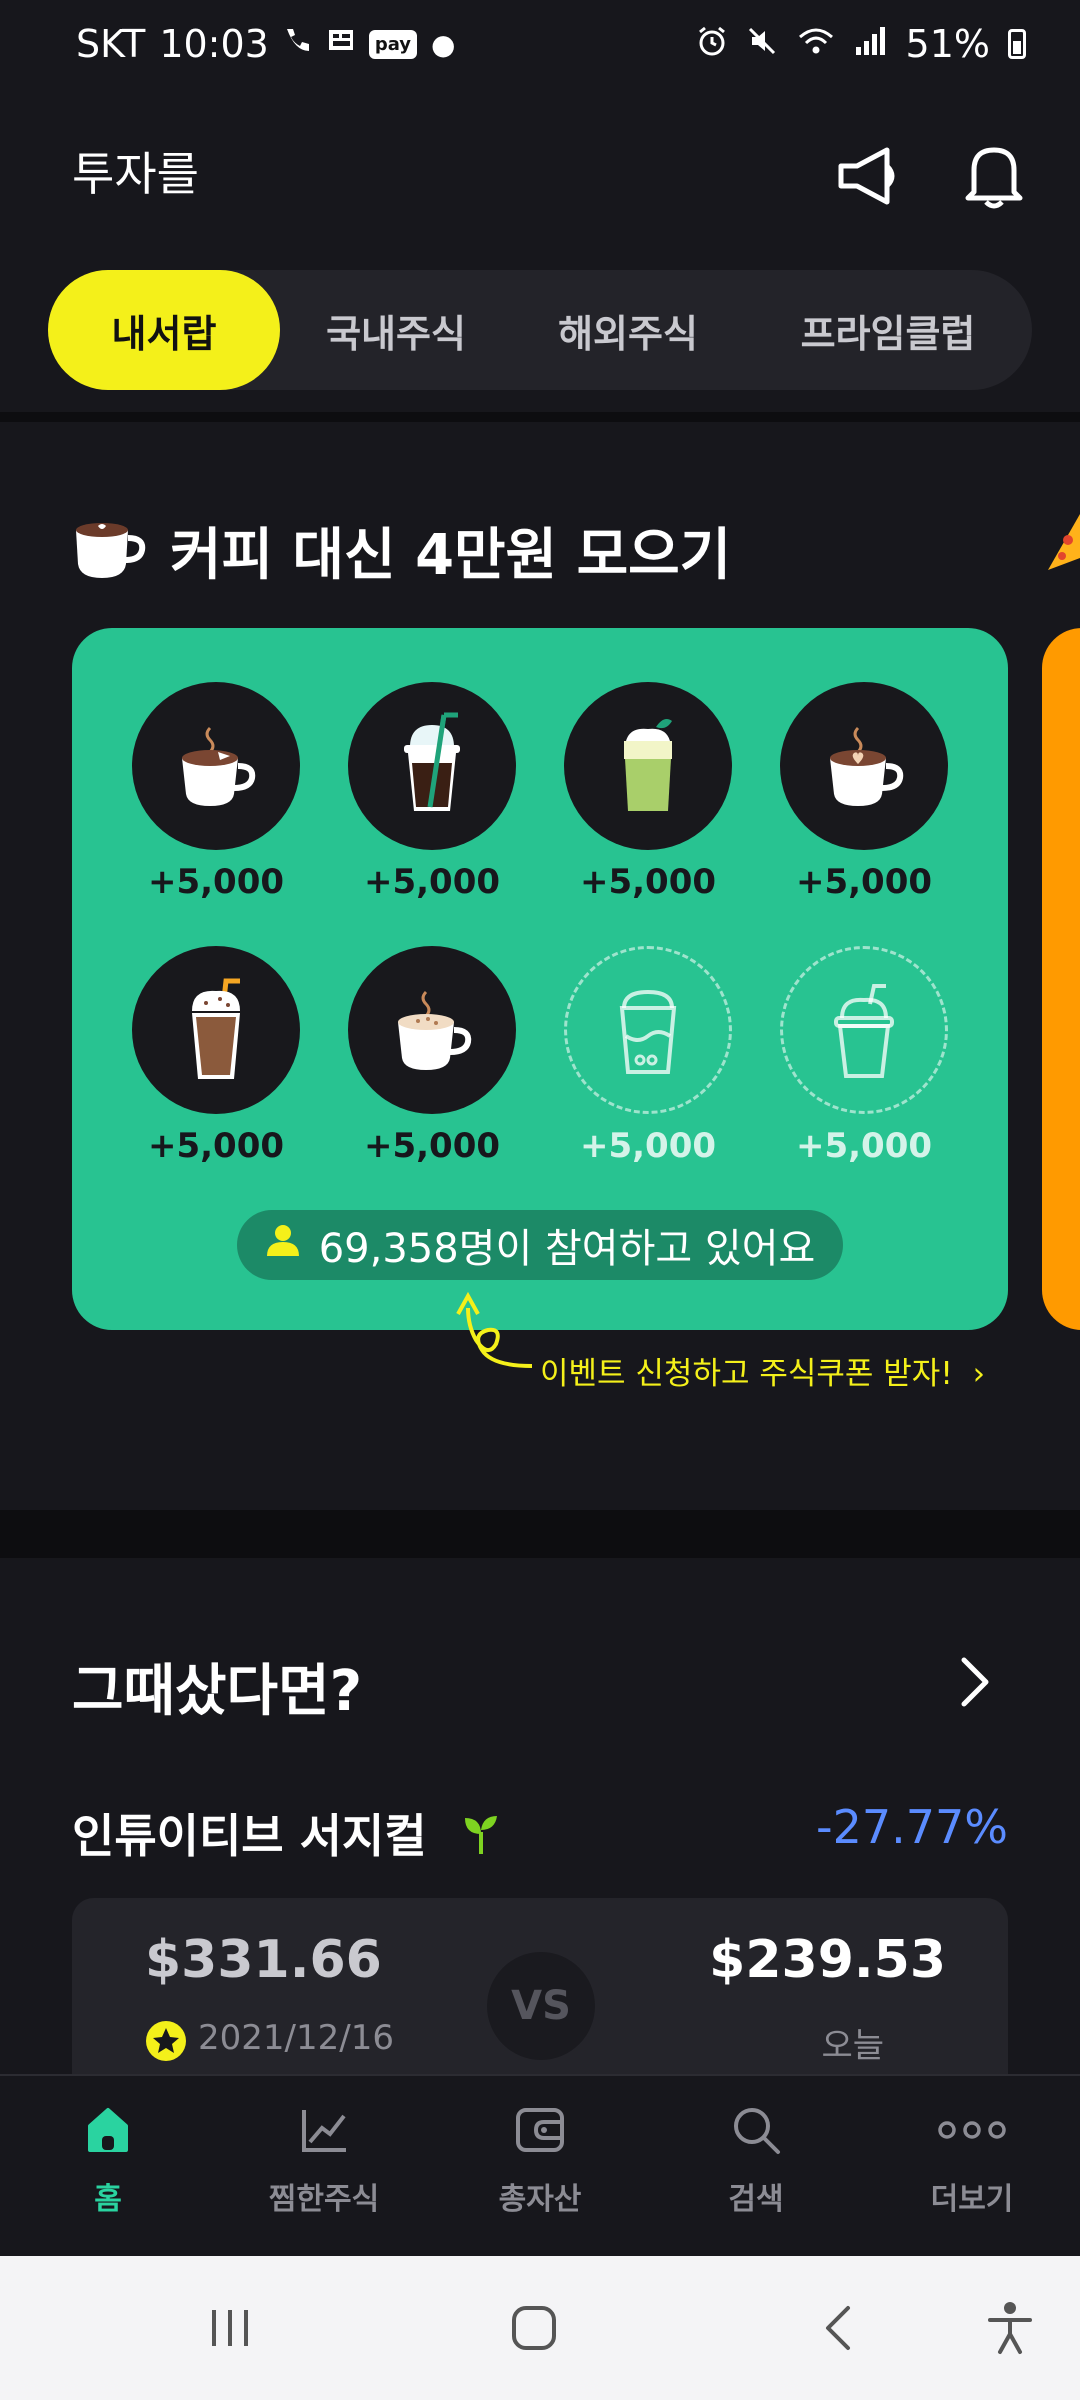 The width and height of the screenshot is (1080, 2400). Describe the element at coordinates (762, 44) in the screenshot. I see `mute-icon` at that location.